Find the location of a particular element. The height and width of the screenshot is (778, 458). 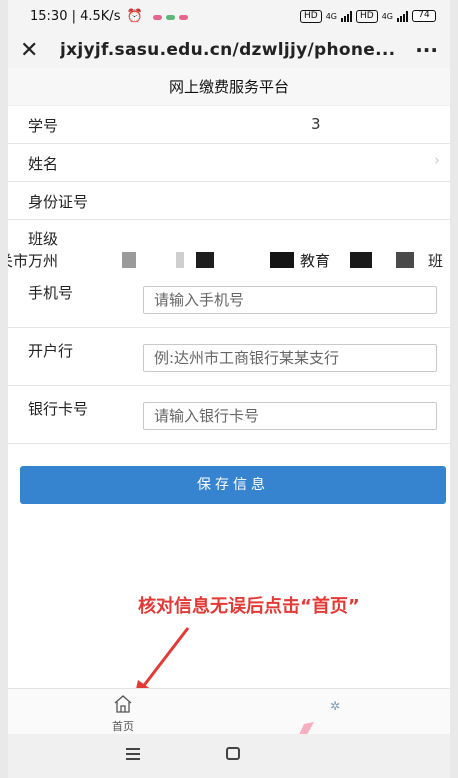

row-name: 姓名 › is located at coordinates (229, 163).